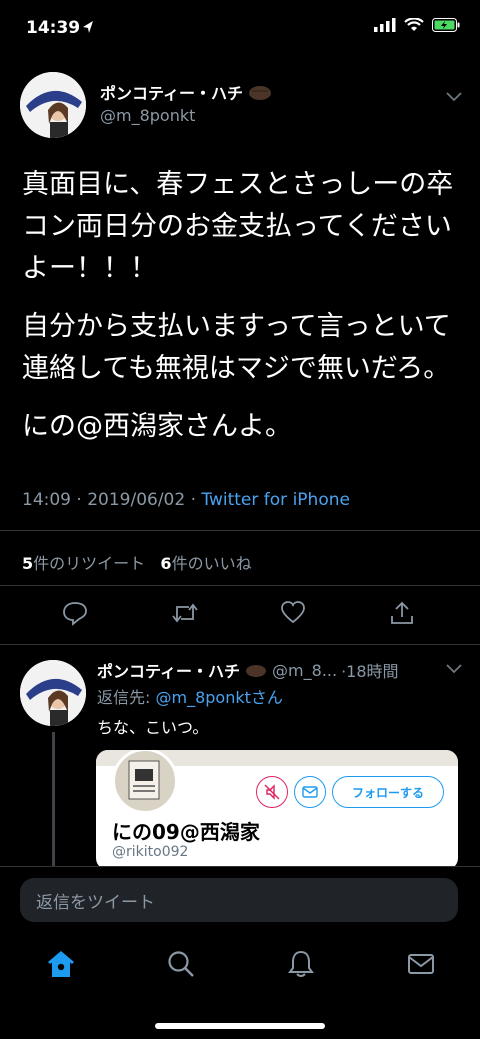 The image size is (480, 1039). I want to click on tweet-paragraph: 自分から支払いますって言っといて連絡しても無視はマジで無いだろ。, so click(236, 347).